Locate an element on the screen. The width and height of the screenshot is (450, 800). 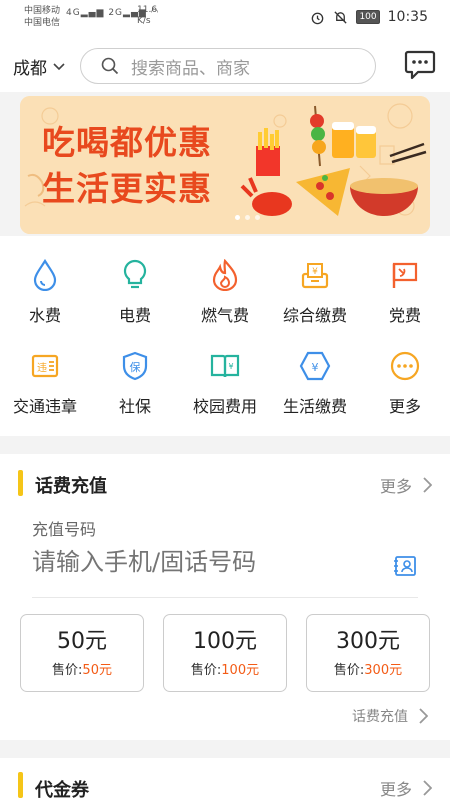
phone-number-input is located at coordinates (182, 562).